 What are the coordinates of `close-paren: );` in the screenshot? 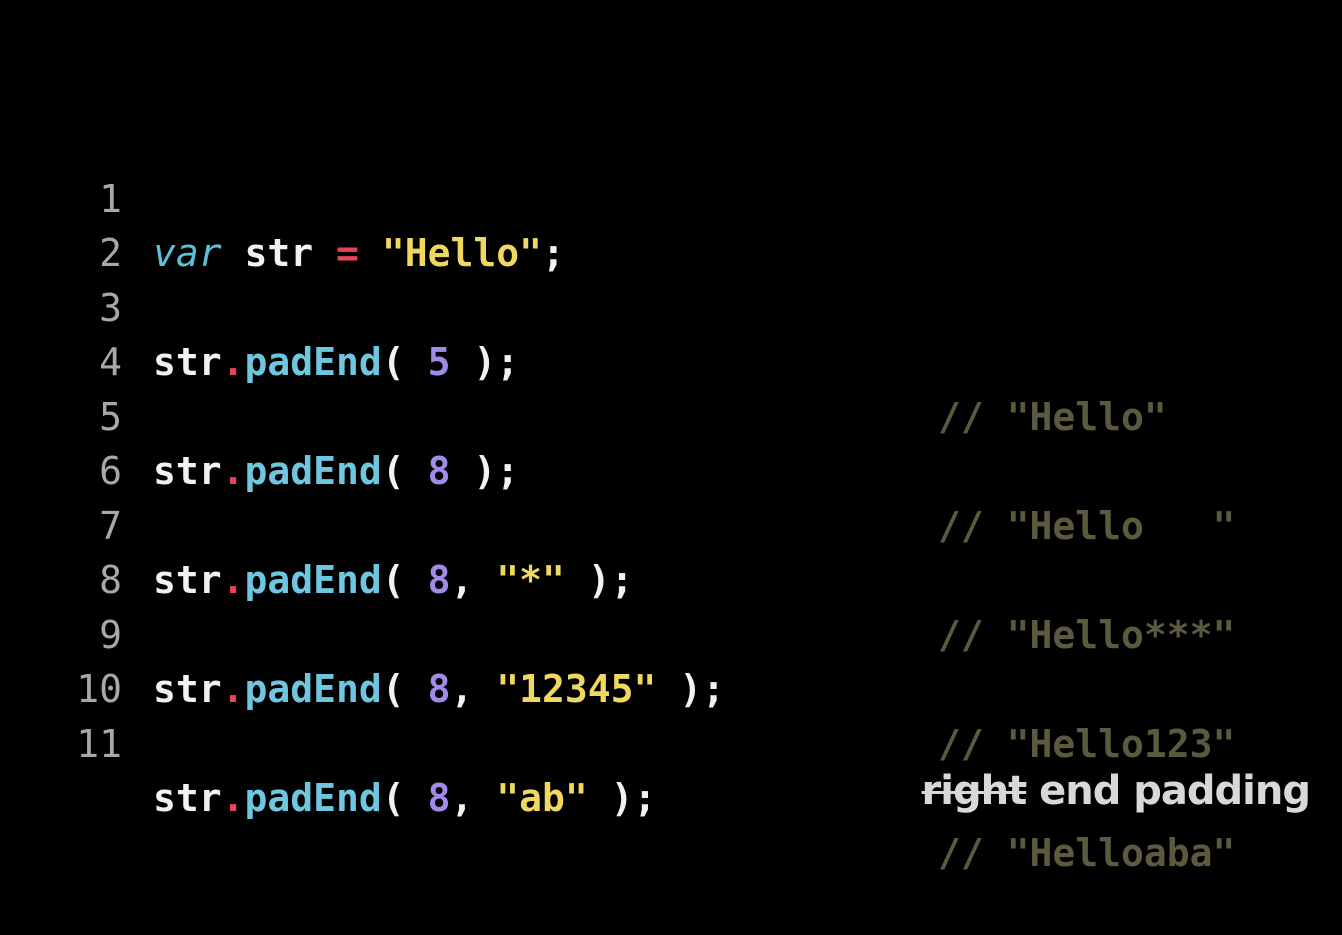 It's located at (622, 798).